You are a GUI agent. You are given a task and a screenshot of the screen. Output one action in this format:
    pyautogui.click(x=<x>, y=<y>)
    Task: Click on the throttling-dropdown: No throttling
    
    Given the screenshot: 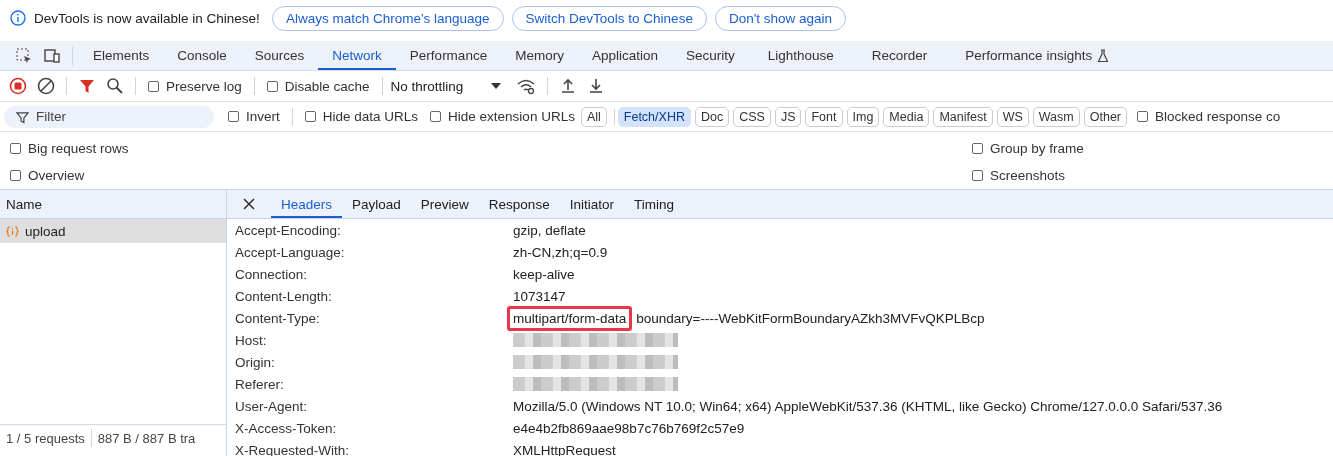 What is the action you would take?
    pyautogui.click(x=446, y=86)
    